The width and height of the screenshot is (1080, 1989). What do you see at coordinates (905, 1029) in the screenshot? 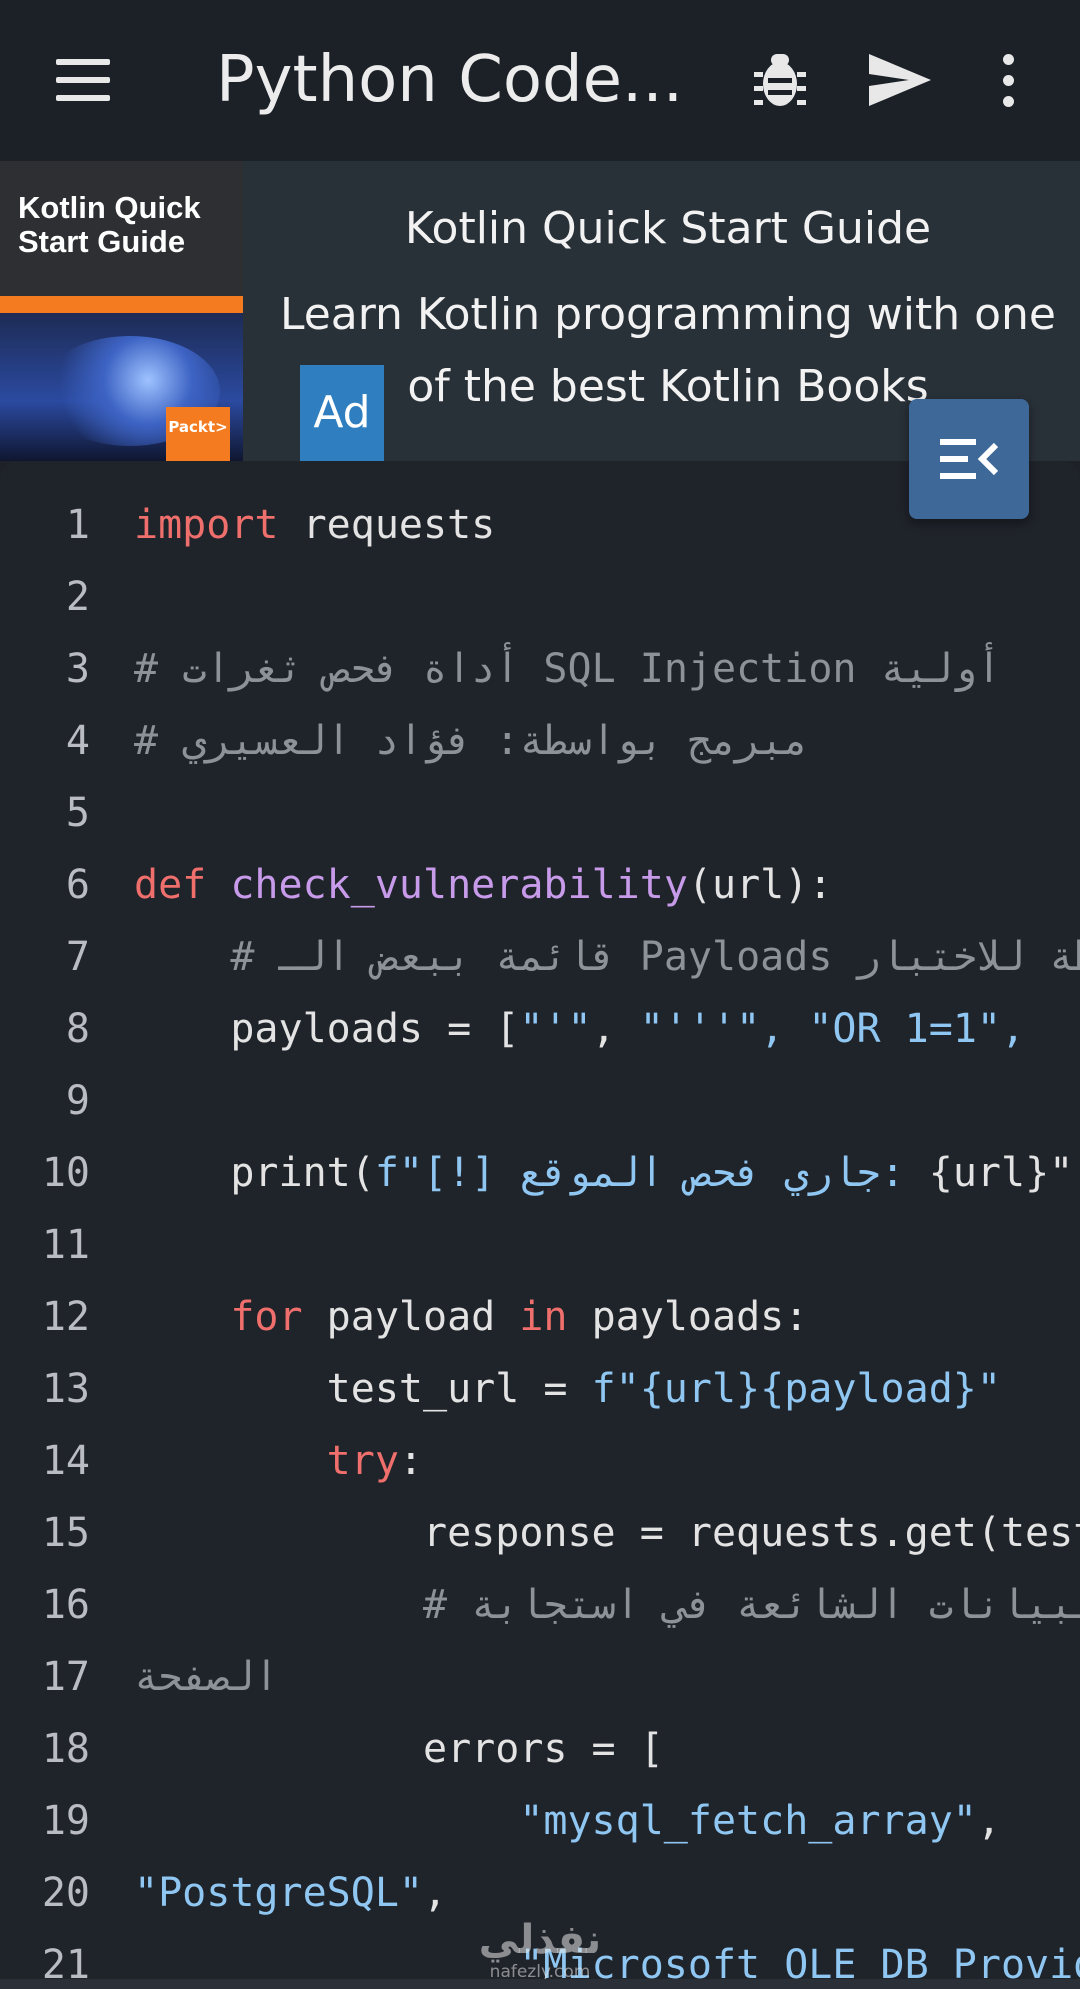
I see `code-token: , "OR 1=1",` at bounding box center [905, 1029].